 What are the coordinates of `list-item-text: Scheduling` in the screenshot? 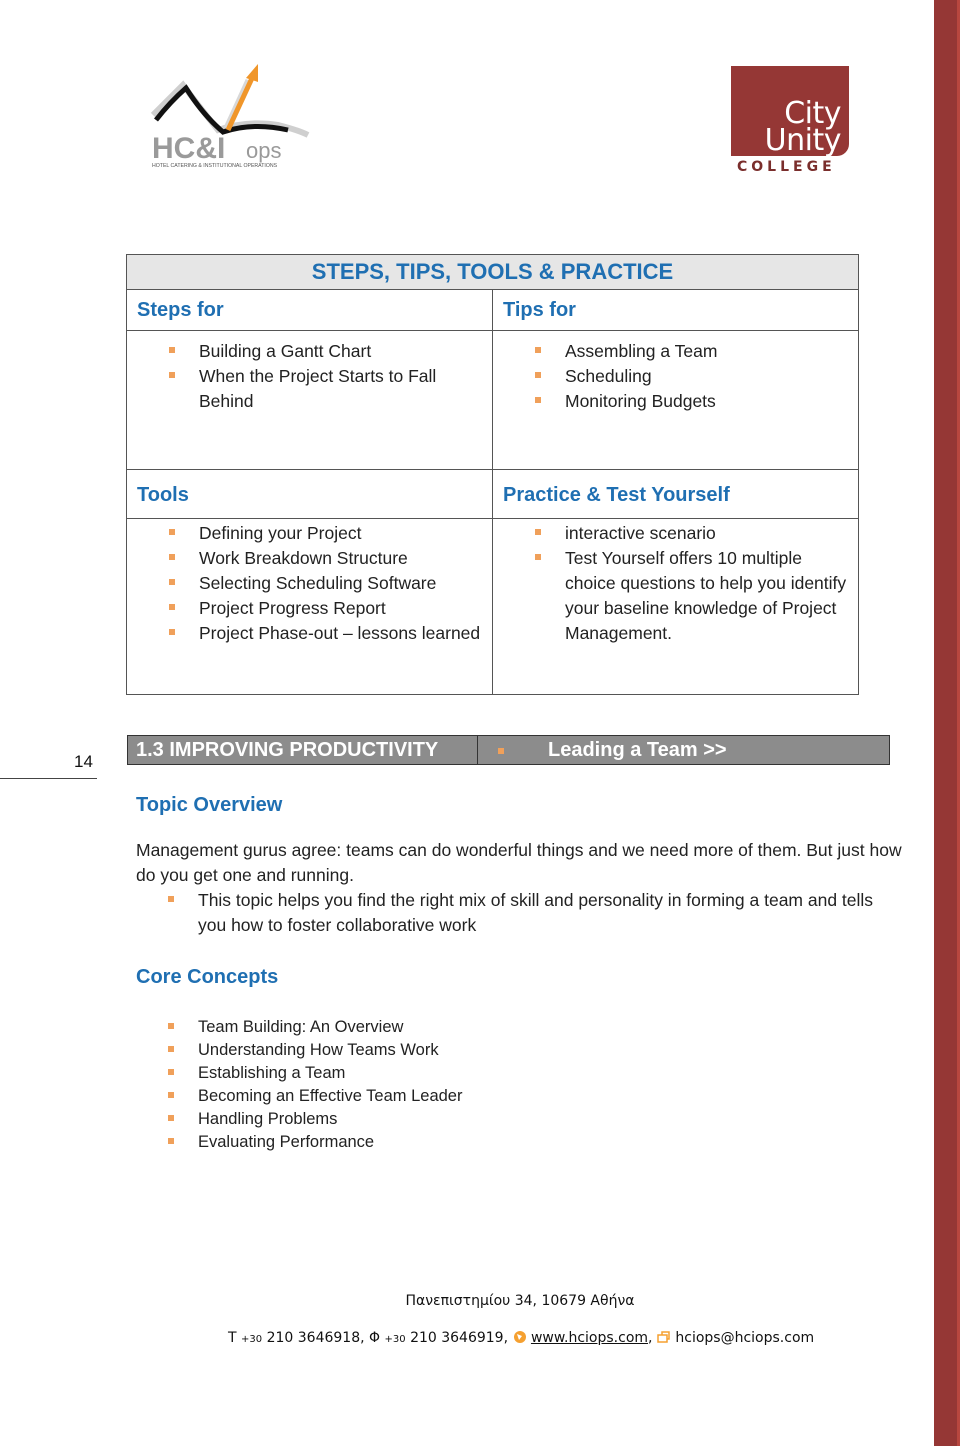 It's located at (608, 376).